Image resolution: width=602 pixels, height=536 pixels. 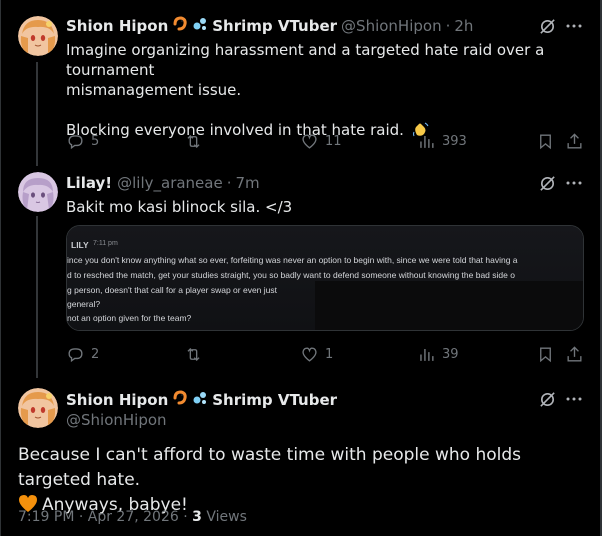 What do you see at coordinates (329, 354) in the screenshot?
I see `like-count: 1` at bounding box center [329, 354].